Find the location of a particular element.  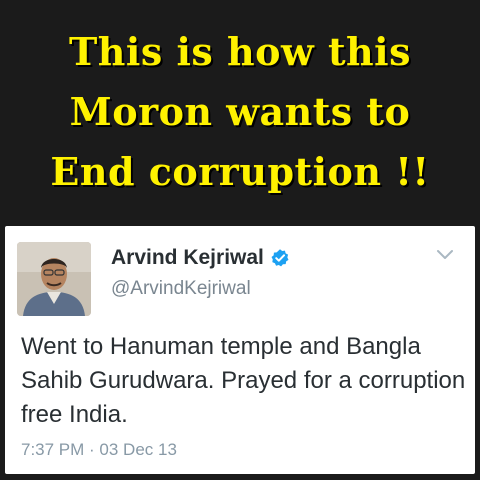

chevron-down-icon is located at coordinates (445, 255).